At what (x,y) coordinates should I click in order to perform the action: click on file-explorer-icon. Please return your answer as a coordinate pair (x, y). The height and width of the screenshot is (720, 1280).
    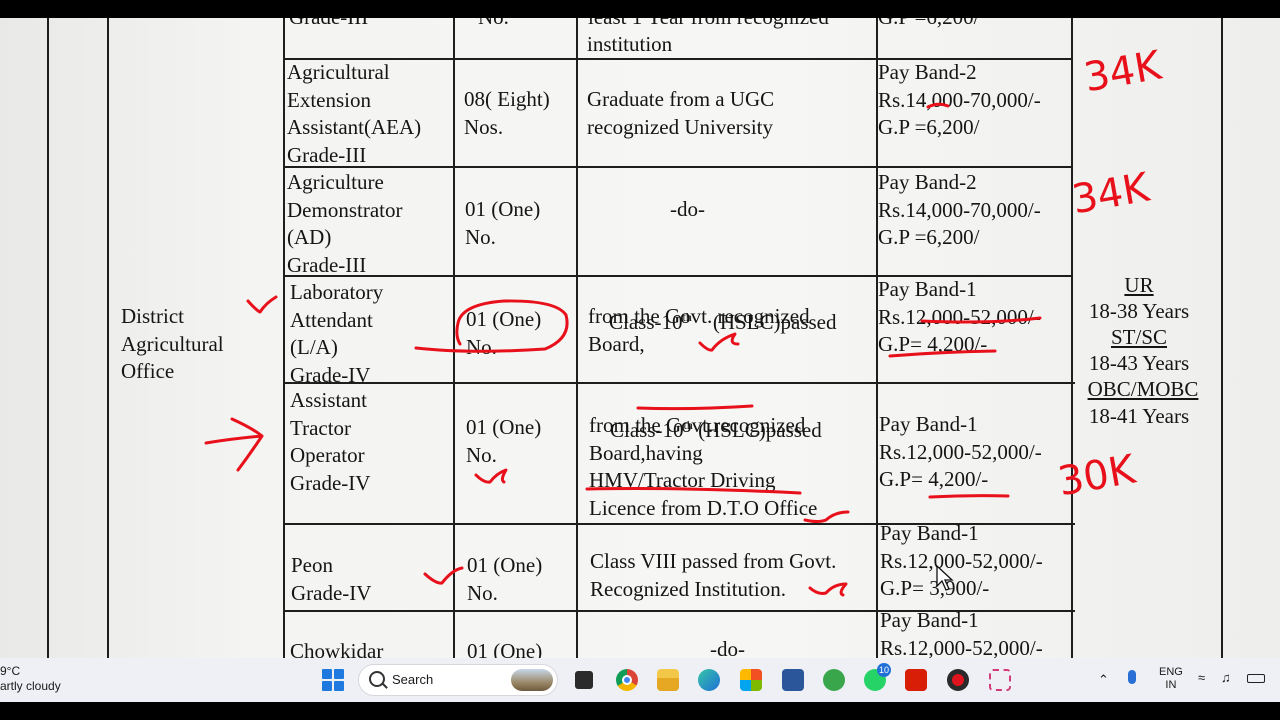
    Looking at the image, I should click on (668, 680).